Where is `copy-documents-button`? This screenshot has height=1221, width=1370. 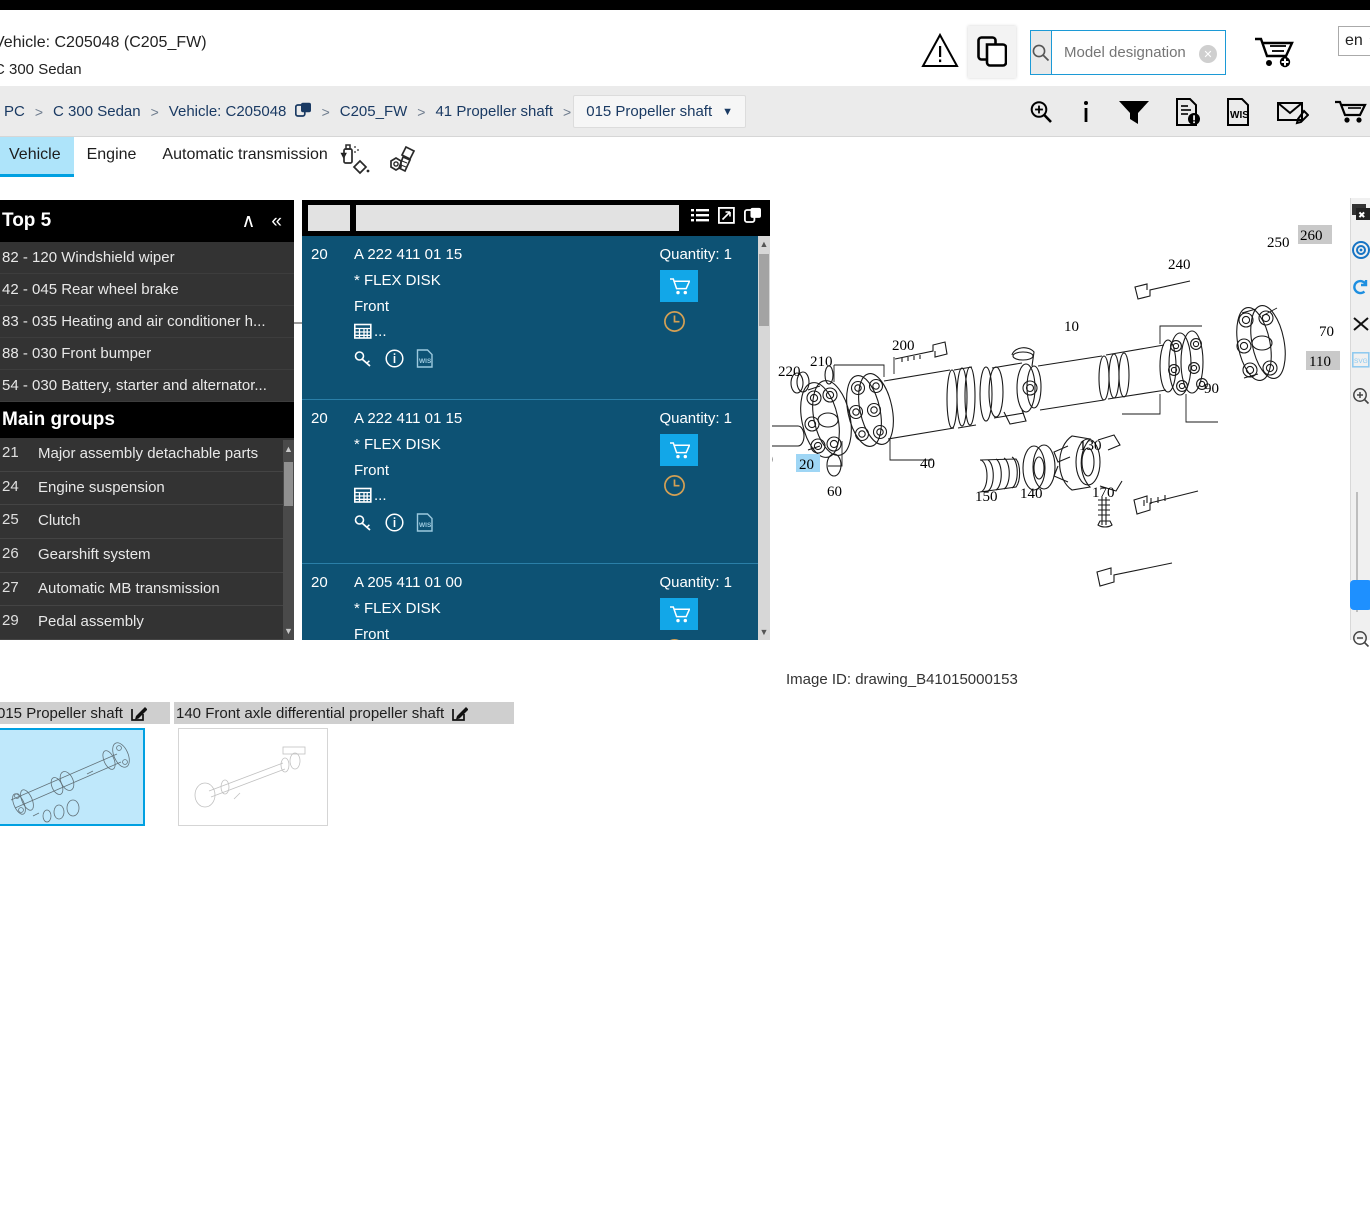 copy-documents-button is located at coordinates (992, 52).